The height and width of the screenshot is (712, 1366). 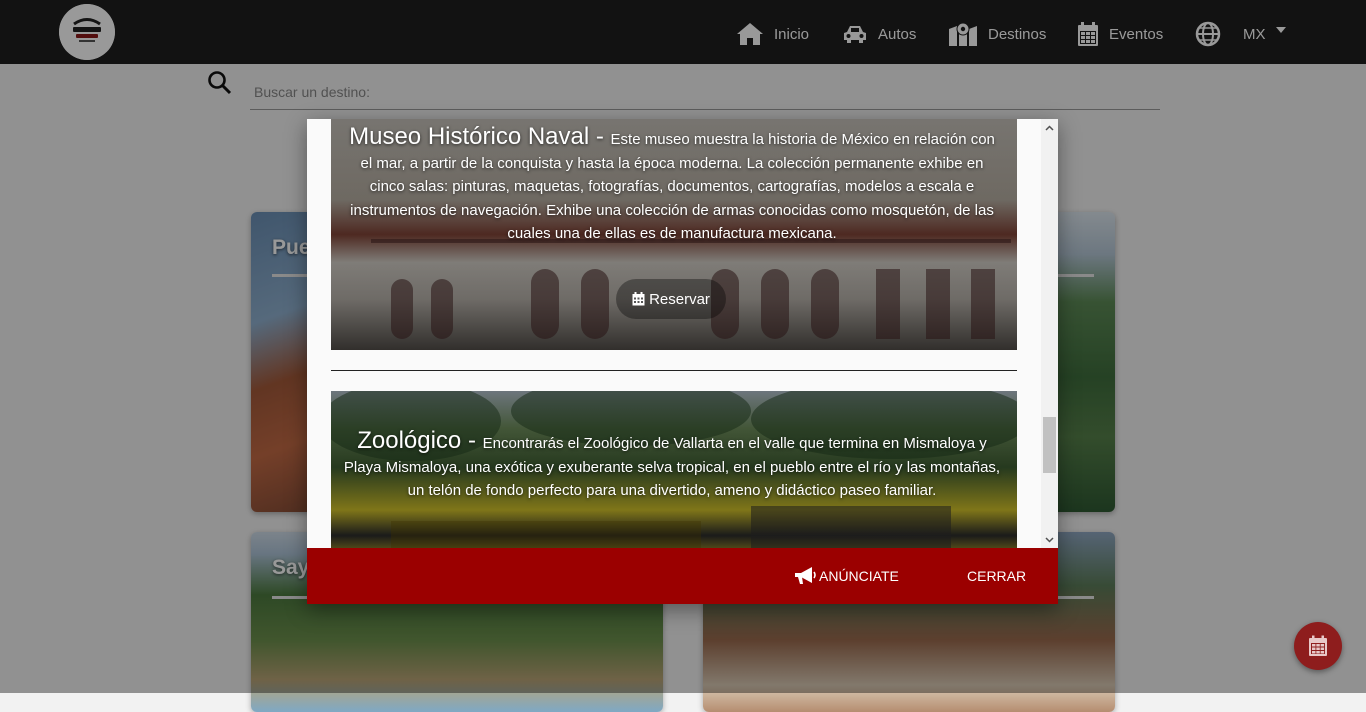 I want to click on attraction-name: Museo Histórico Naval, so click(x=469, y=136).